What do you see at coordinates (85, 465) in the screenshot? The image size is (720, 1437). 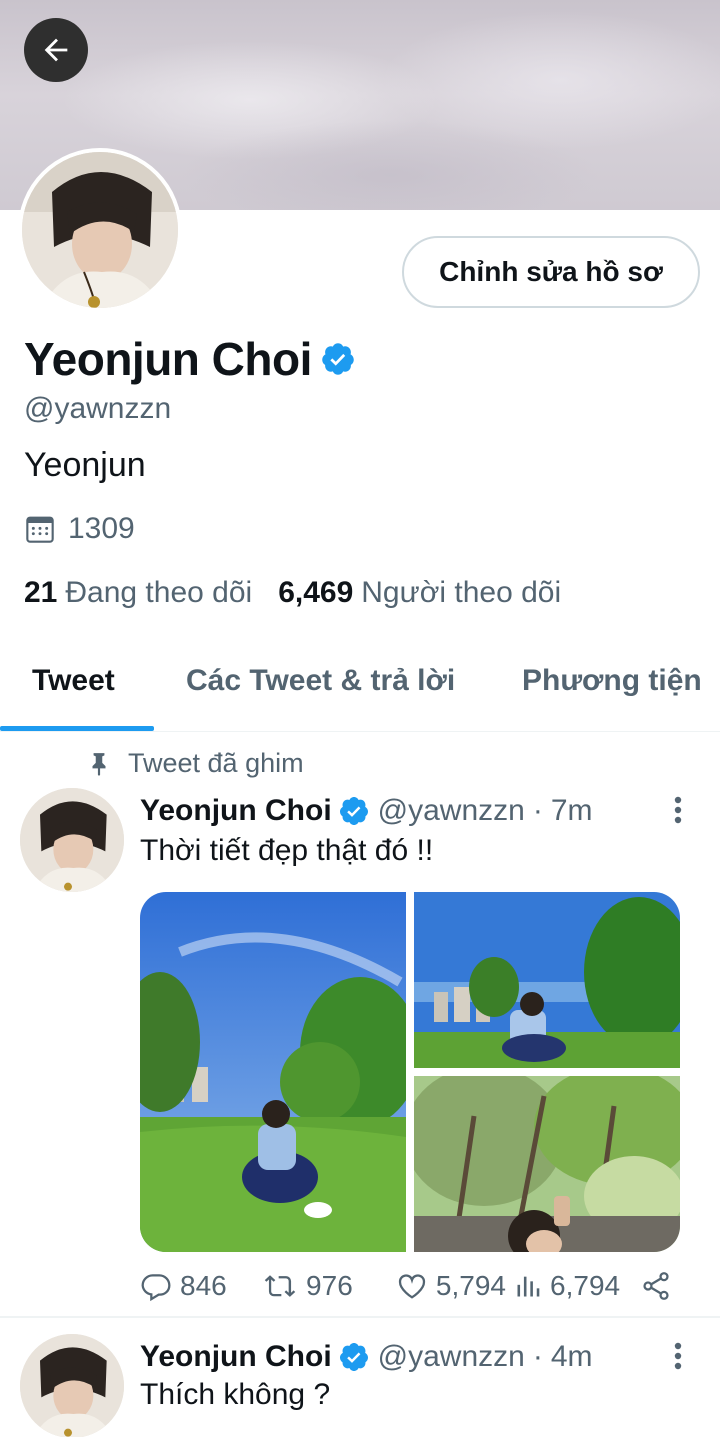 I see `profile-bio: Yeonjun` at bounding box center [85, 465].